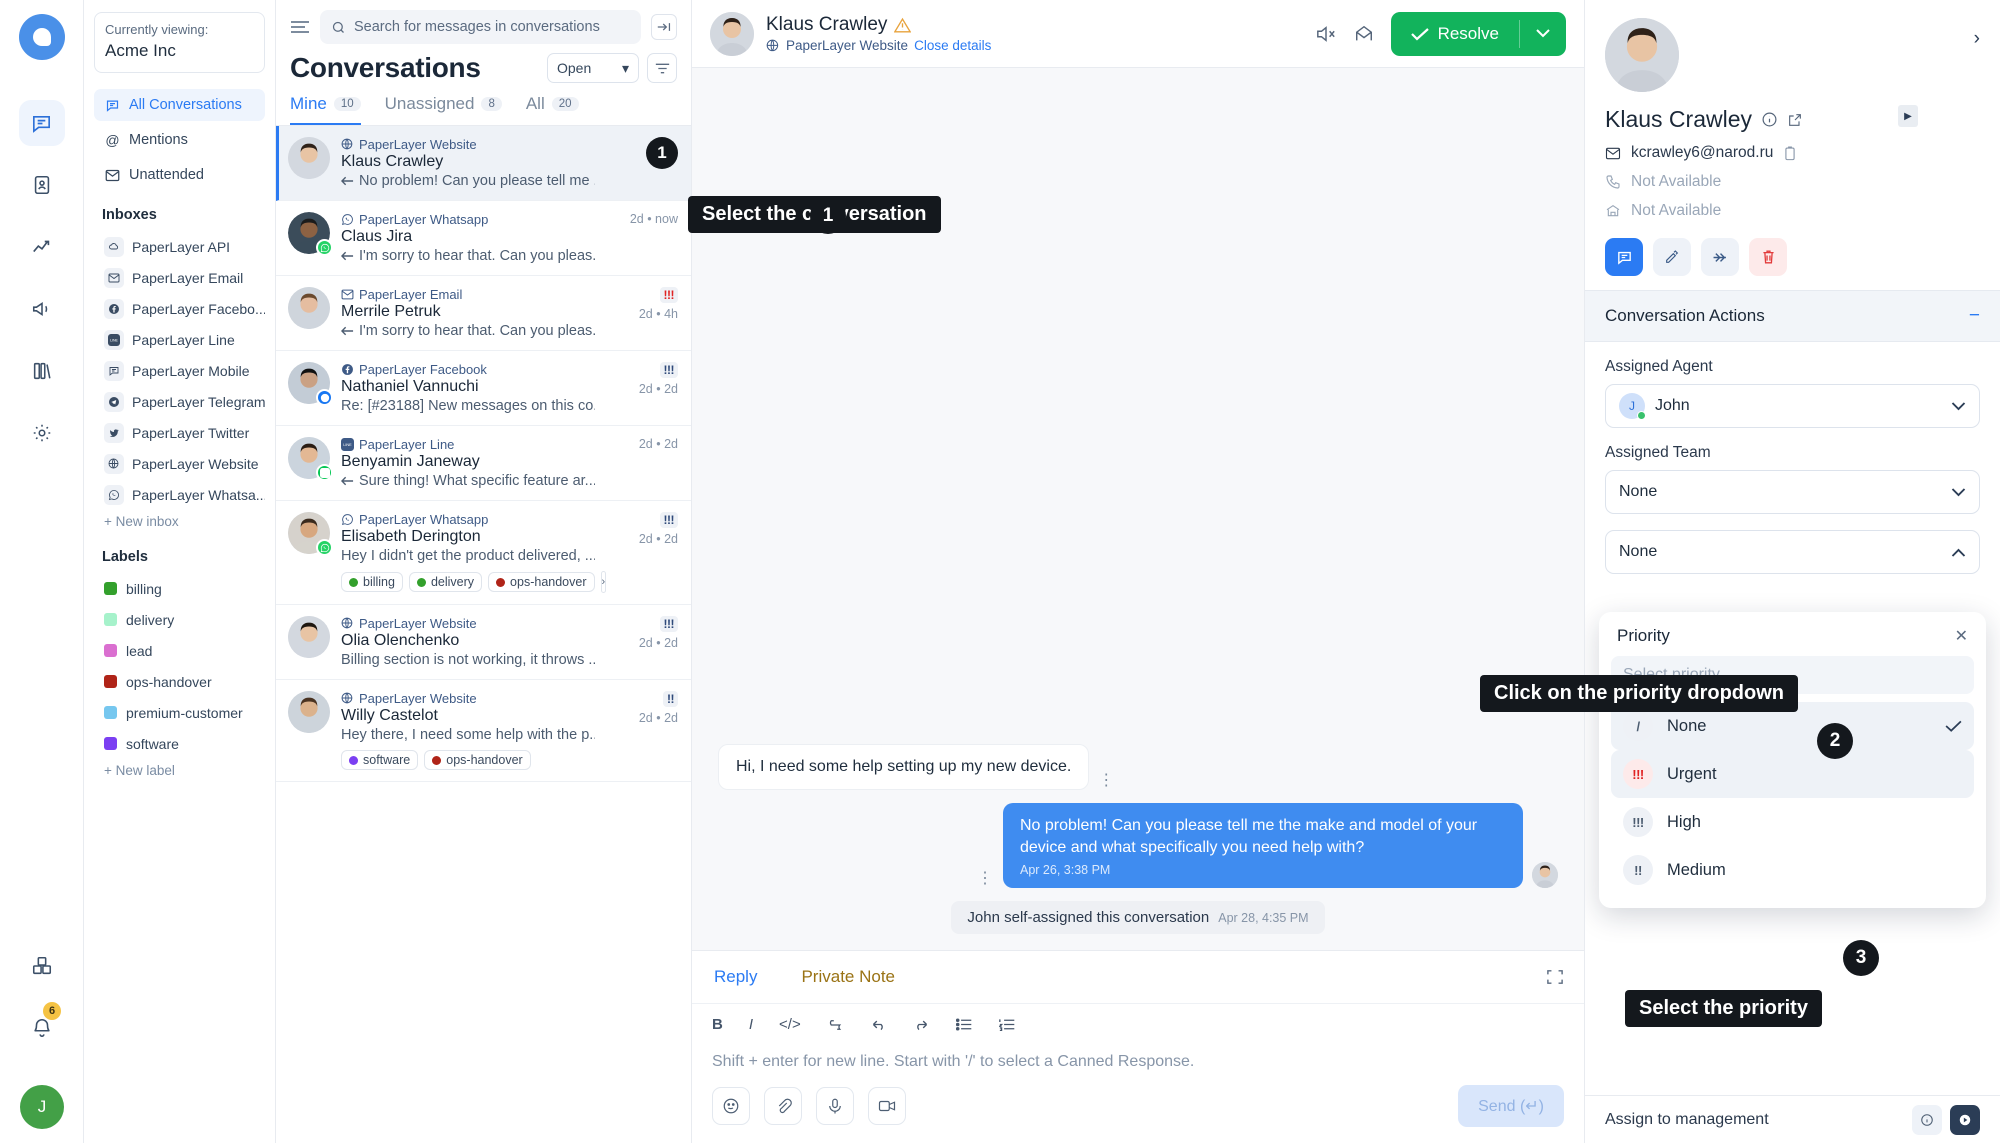 This screenshot has width=2000, height=1143. Describe the element at coordinates (1792, 774) in the screenshot. I see `priority-option-urgent: !!! Urgent` at that location.